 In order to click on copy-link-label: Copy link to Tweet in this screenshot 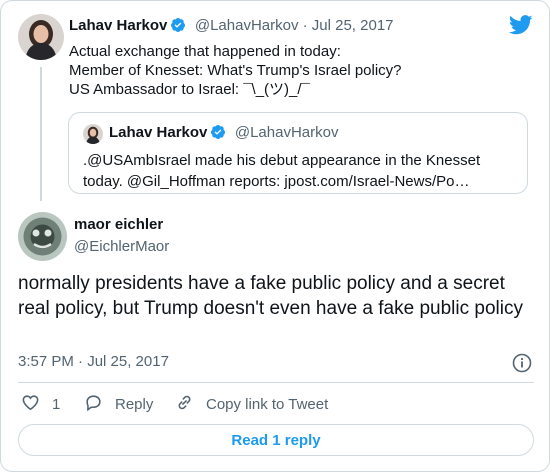, I will do `click(267, 404)`.